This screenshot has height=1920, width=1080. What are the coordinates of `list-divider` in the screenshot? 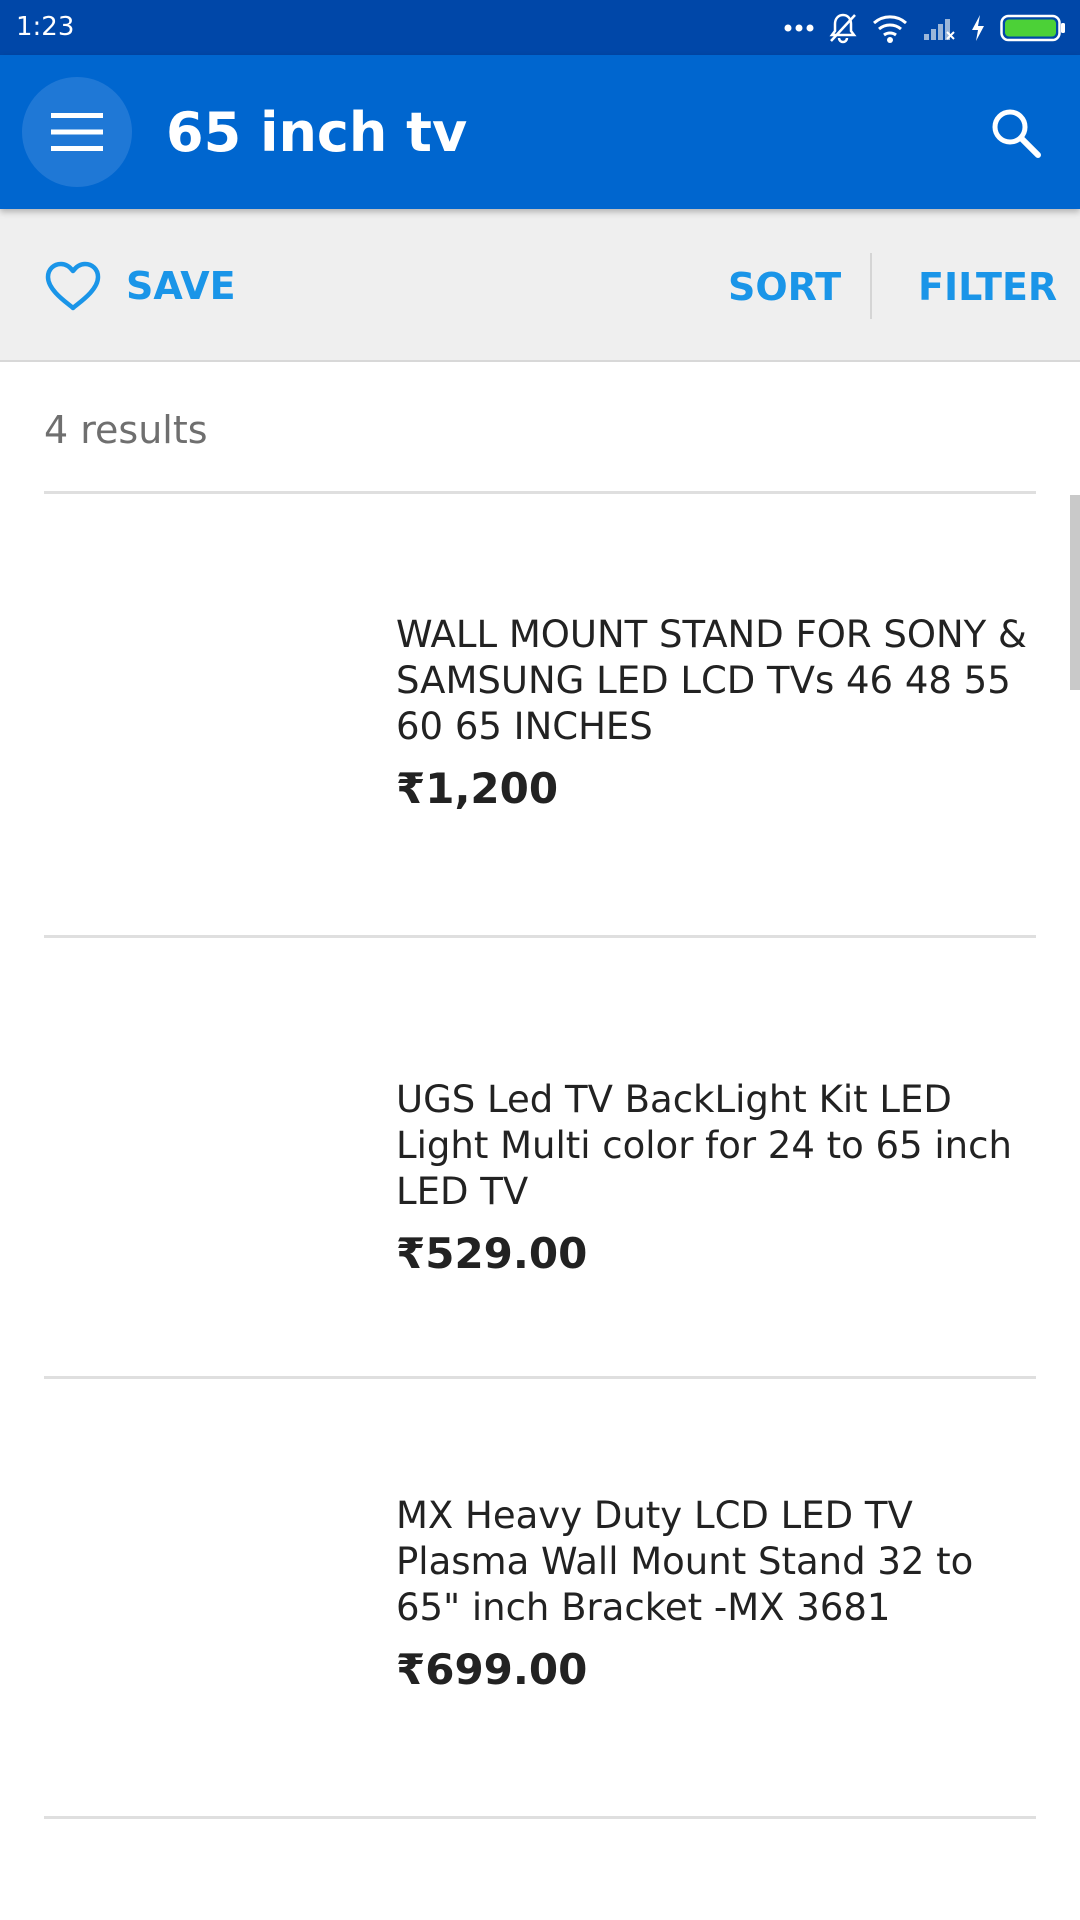 It's located at (540, 1817).